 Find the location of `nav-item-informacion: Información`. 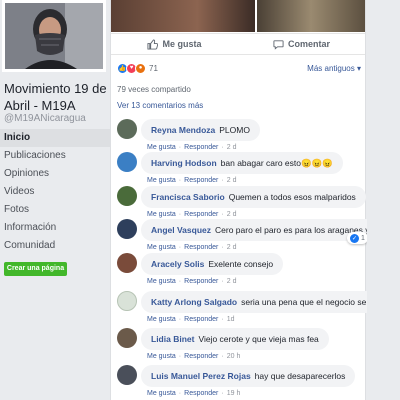

nav-item-informacion: Información is located at coordinates (55, 228).